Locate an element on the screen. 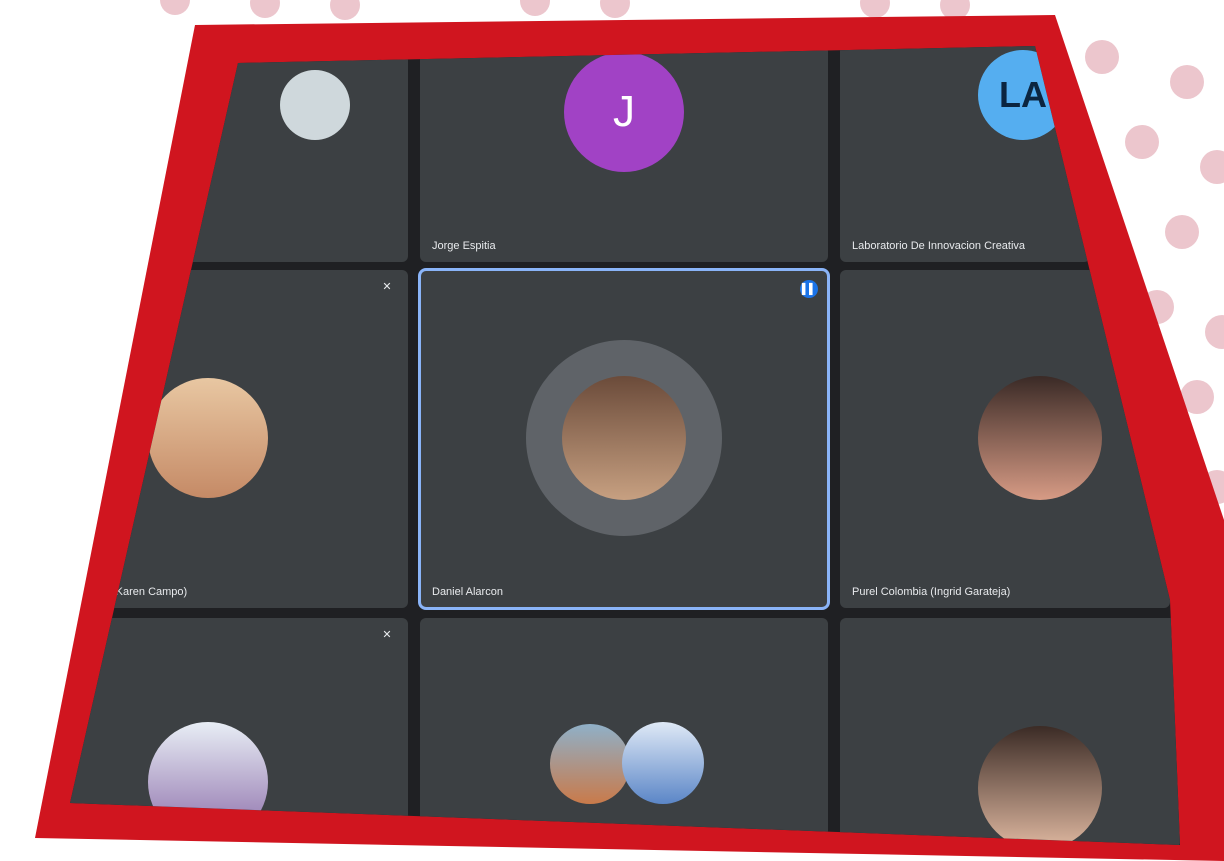 The image size is (1224, 861). participant-tile-active: ▌▌ Daniel Alarcon is located at coordinates (624, 439).